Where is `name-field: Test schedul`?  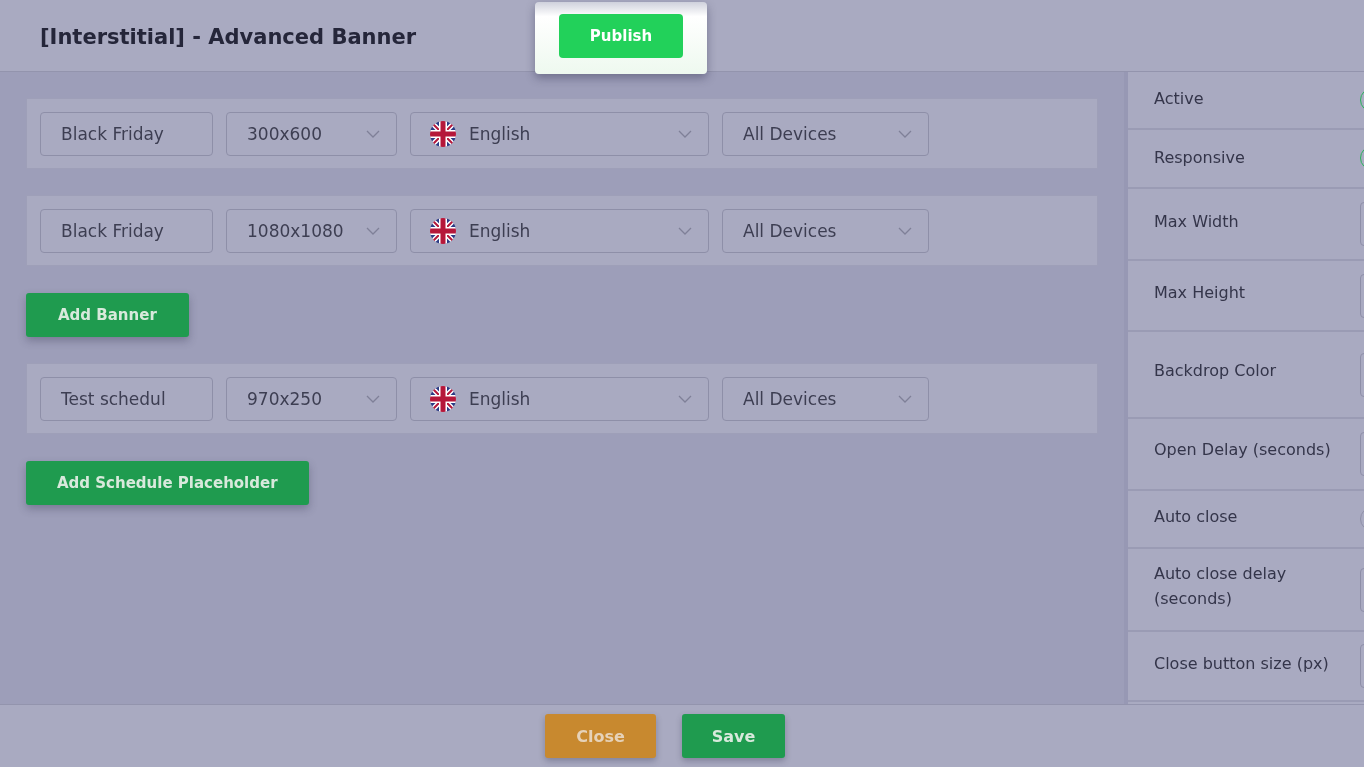
name-field: Test schedul is located at coordinates (126, 398).